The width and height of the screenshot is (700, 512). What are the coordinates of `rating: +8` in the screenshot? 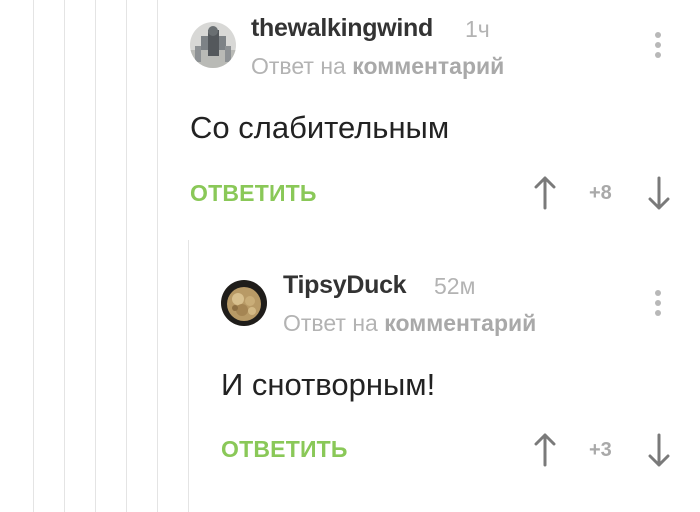 It's located at (600, 193).